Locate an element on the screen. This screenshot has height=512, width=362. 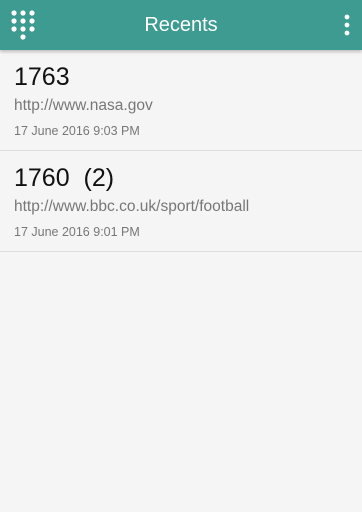
dialpad-button is located at coordinates (24, 25).